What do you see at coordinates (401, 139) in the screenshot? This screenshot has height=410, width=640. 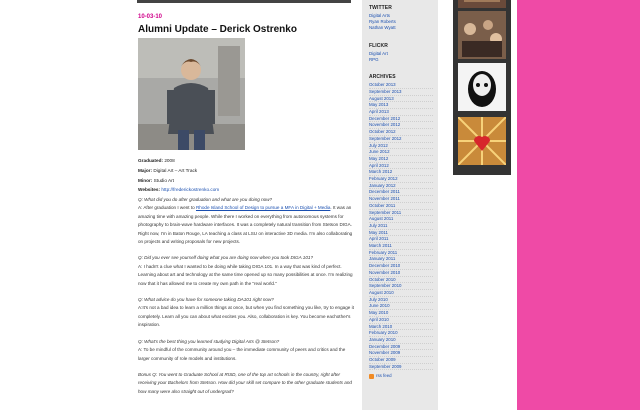 I see `archive-link: September 2012` at bounding box center [401, 139].